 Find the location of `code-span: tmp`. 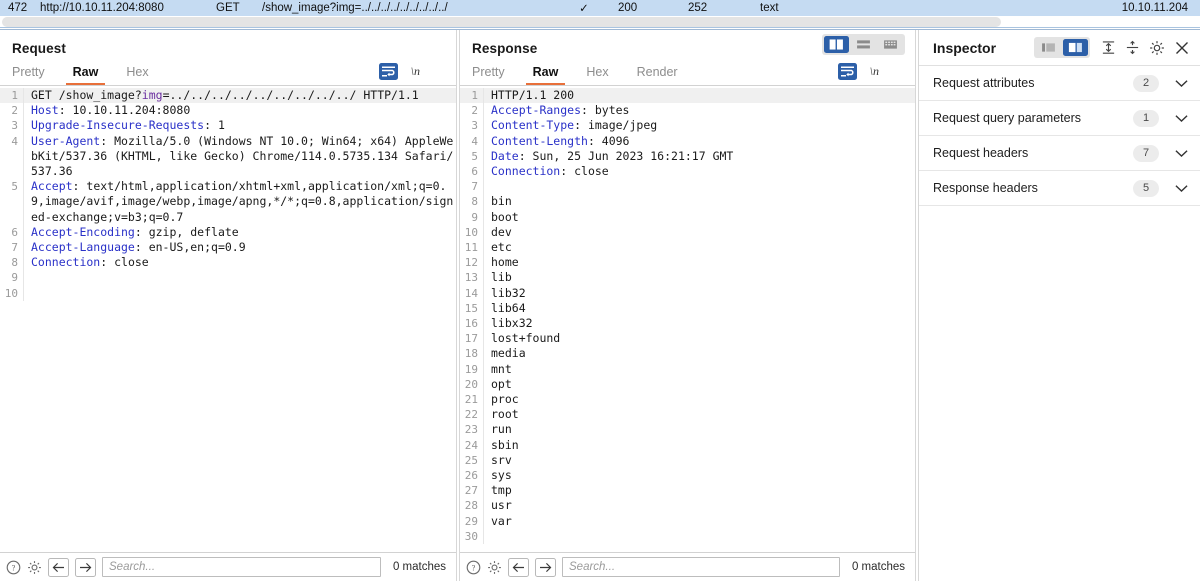

code-span: tmp is located at coordinates (501, 490).